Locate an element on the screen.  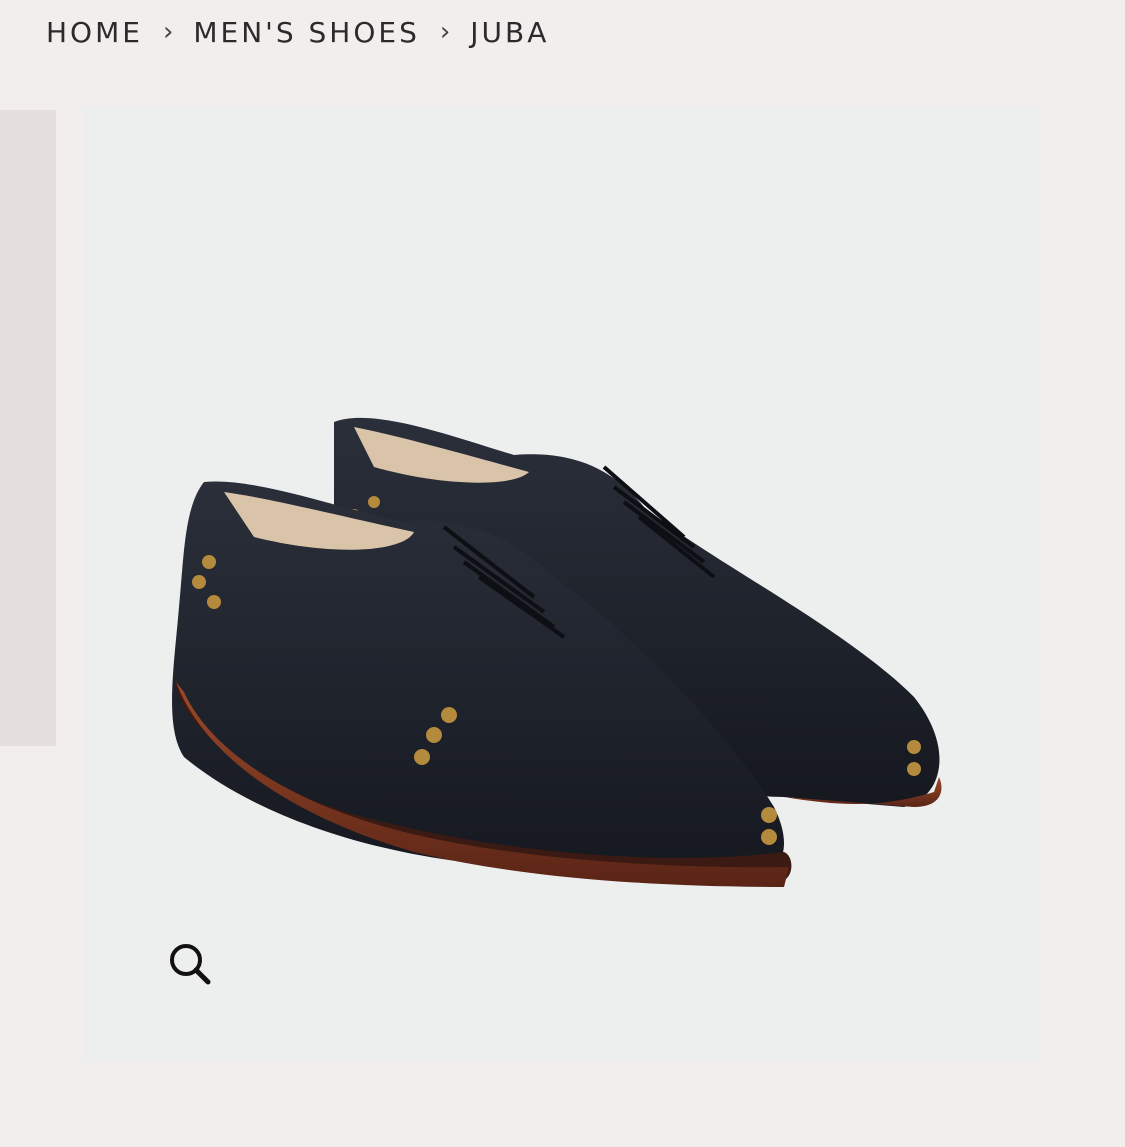
breadcrumb: HOME › MEN'S SHOES › JUBA is located at coordinates (297, 32).